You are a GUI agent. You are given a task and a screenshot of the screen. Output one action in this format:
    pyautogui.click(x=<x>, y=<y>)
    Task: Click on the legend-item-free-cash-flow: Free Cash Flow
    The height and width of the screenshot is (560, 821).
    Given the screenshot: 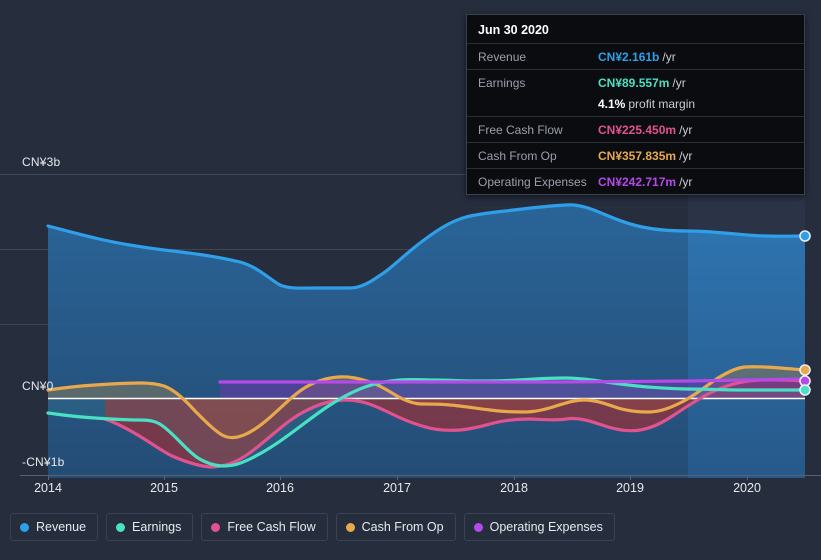 What is the action you would take?
    pyautogui.click(x=264, y=527)
    